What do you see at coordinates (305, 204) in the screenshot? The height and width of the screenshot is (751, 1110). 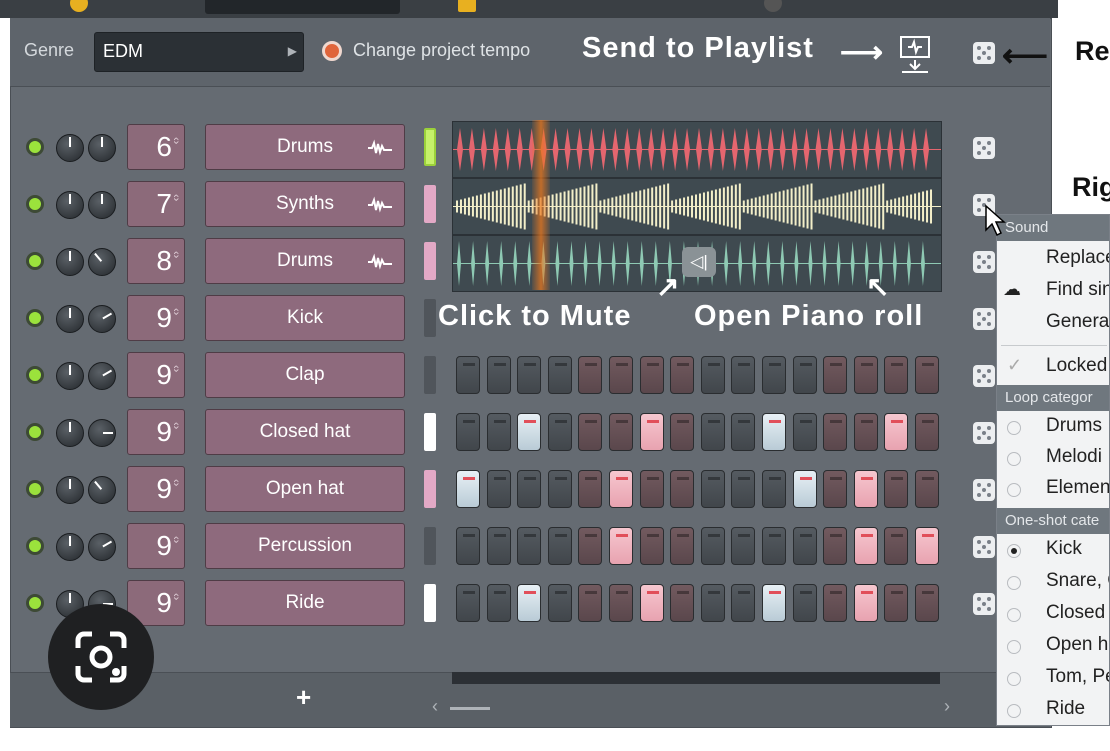 I see `channel-name-button: Synths` at bounding box center [305, 204].